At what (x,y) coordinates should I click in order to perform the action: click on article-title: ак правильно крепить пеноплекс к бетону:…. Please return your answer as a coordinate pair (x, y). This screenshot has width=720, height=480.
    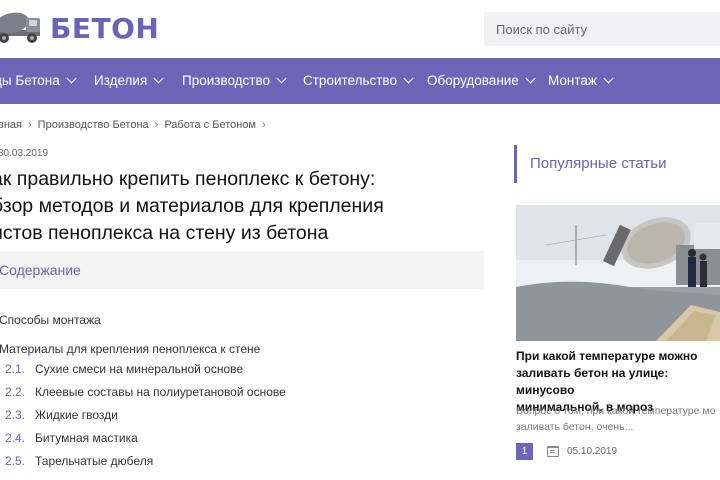
    Looking at the image, I should click on (231, 206).